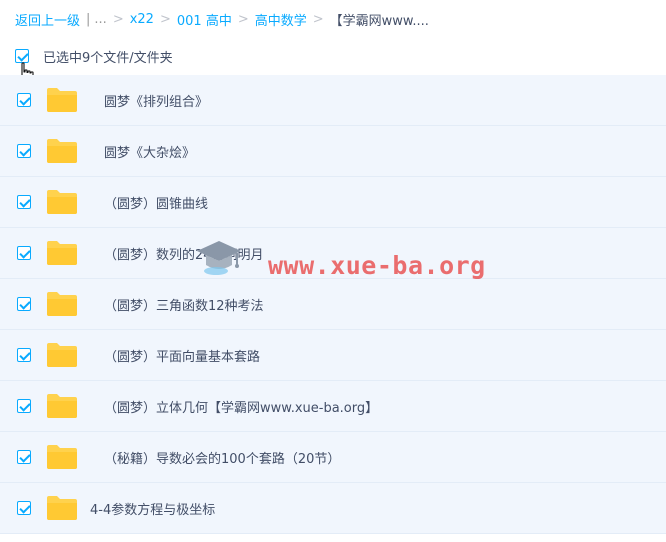  I want to click on selection-count-label: 已选中9个文件/文件夹, so click(108, 58).